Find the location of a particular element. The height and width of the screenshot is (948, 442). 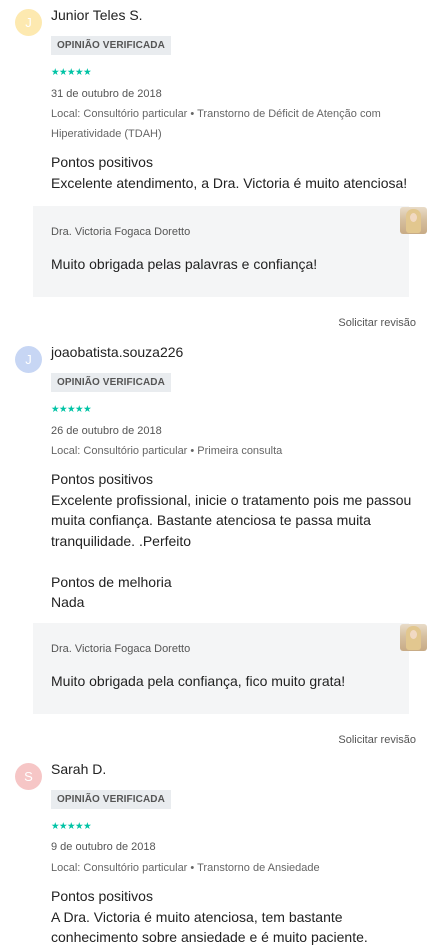

review-date: 26 de outubro de 2018 is located at coordinates (106, 431).